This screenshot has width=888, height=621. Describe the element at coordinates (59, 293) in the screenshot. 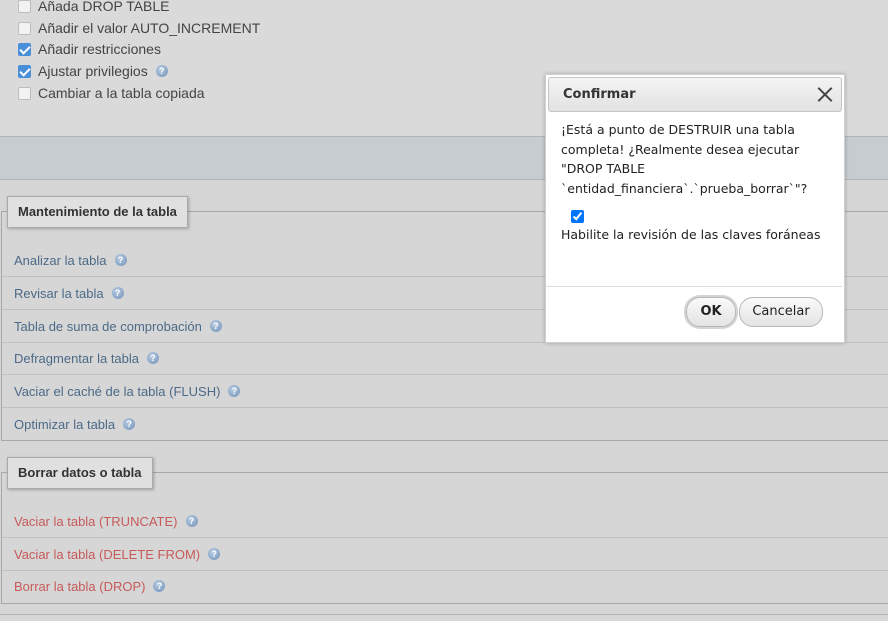

I see `maintenance-link: Revisar la tabla` at that location.